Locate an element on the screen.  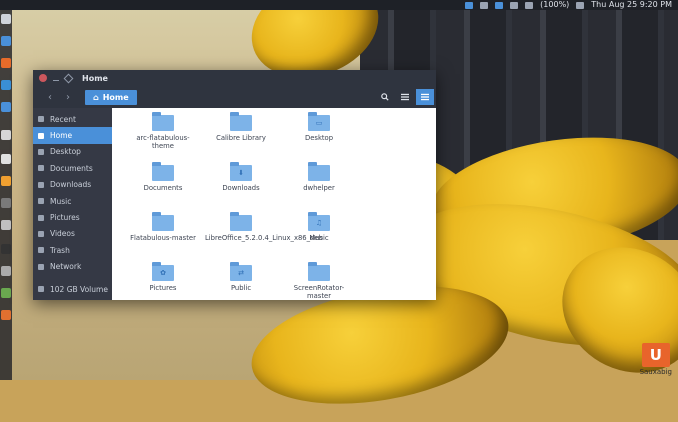
sidebar-item-music: Music is located at coordinates (72, 201).